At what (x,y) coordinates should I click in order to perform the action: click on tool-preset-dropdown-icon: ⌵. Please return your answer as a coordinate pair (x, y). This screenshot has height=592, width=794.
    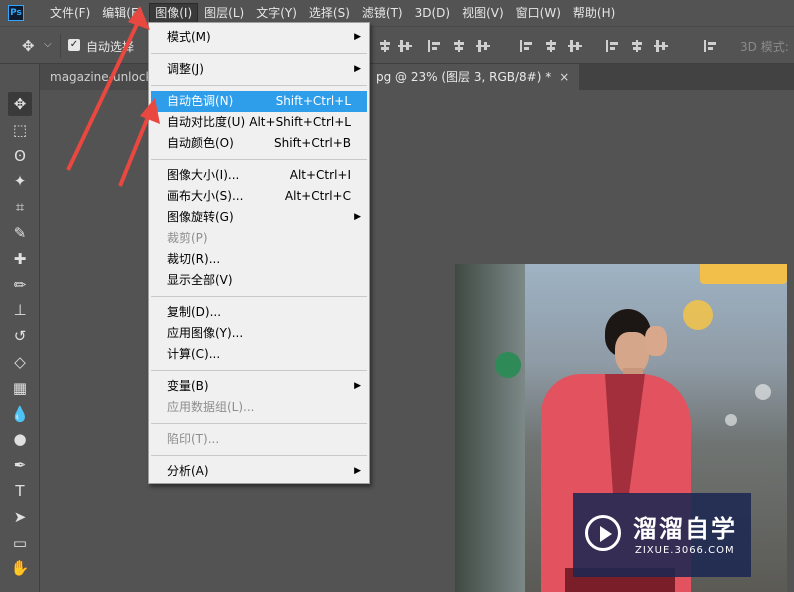
    Looking at the image, I should click on (48, 44).